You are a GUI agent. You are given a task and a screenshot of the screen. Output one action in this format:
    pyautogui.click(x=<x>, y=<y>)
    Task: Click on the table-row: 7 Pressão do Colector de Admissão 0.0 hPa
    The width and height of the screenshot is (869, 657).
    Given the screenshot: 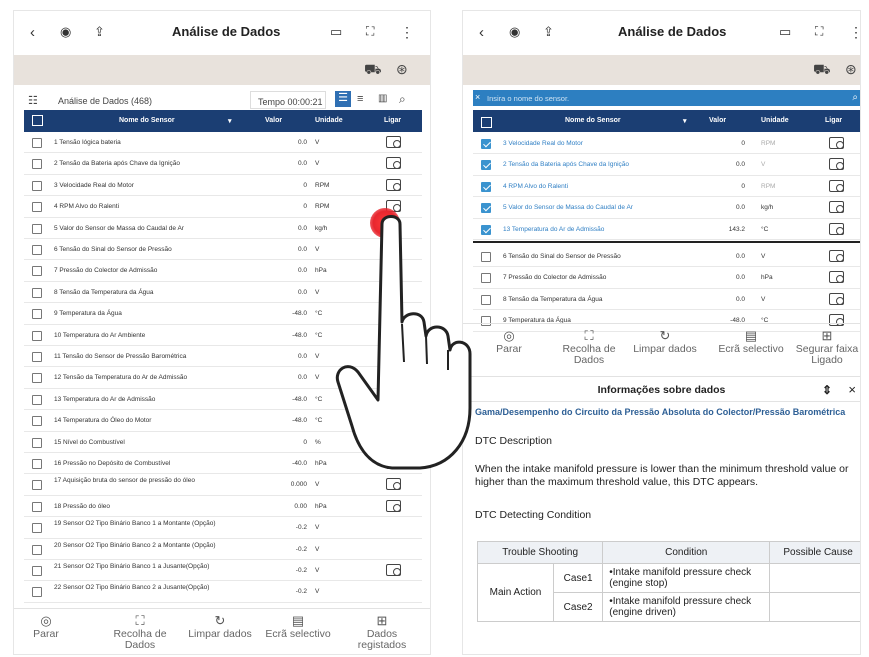 What is the action you would take?
    pyautogui.click(x=666, y=278)
    